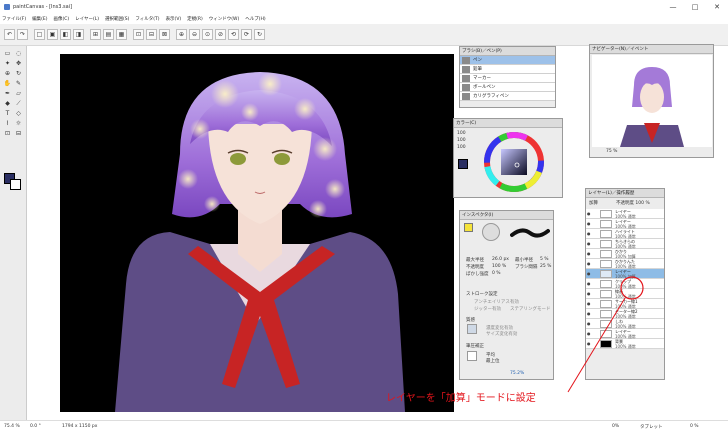  What do you see at coordinates (651, 427) in the screenshot?
I see `status-right-2: タブレット` at bounding box center [651, 427].